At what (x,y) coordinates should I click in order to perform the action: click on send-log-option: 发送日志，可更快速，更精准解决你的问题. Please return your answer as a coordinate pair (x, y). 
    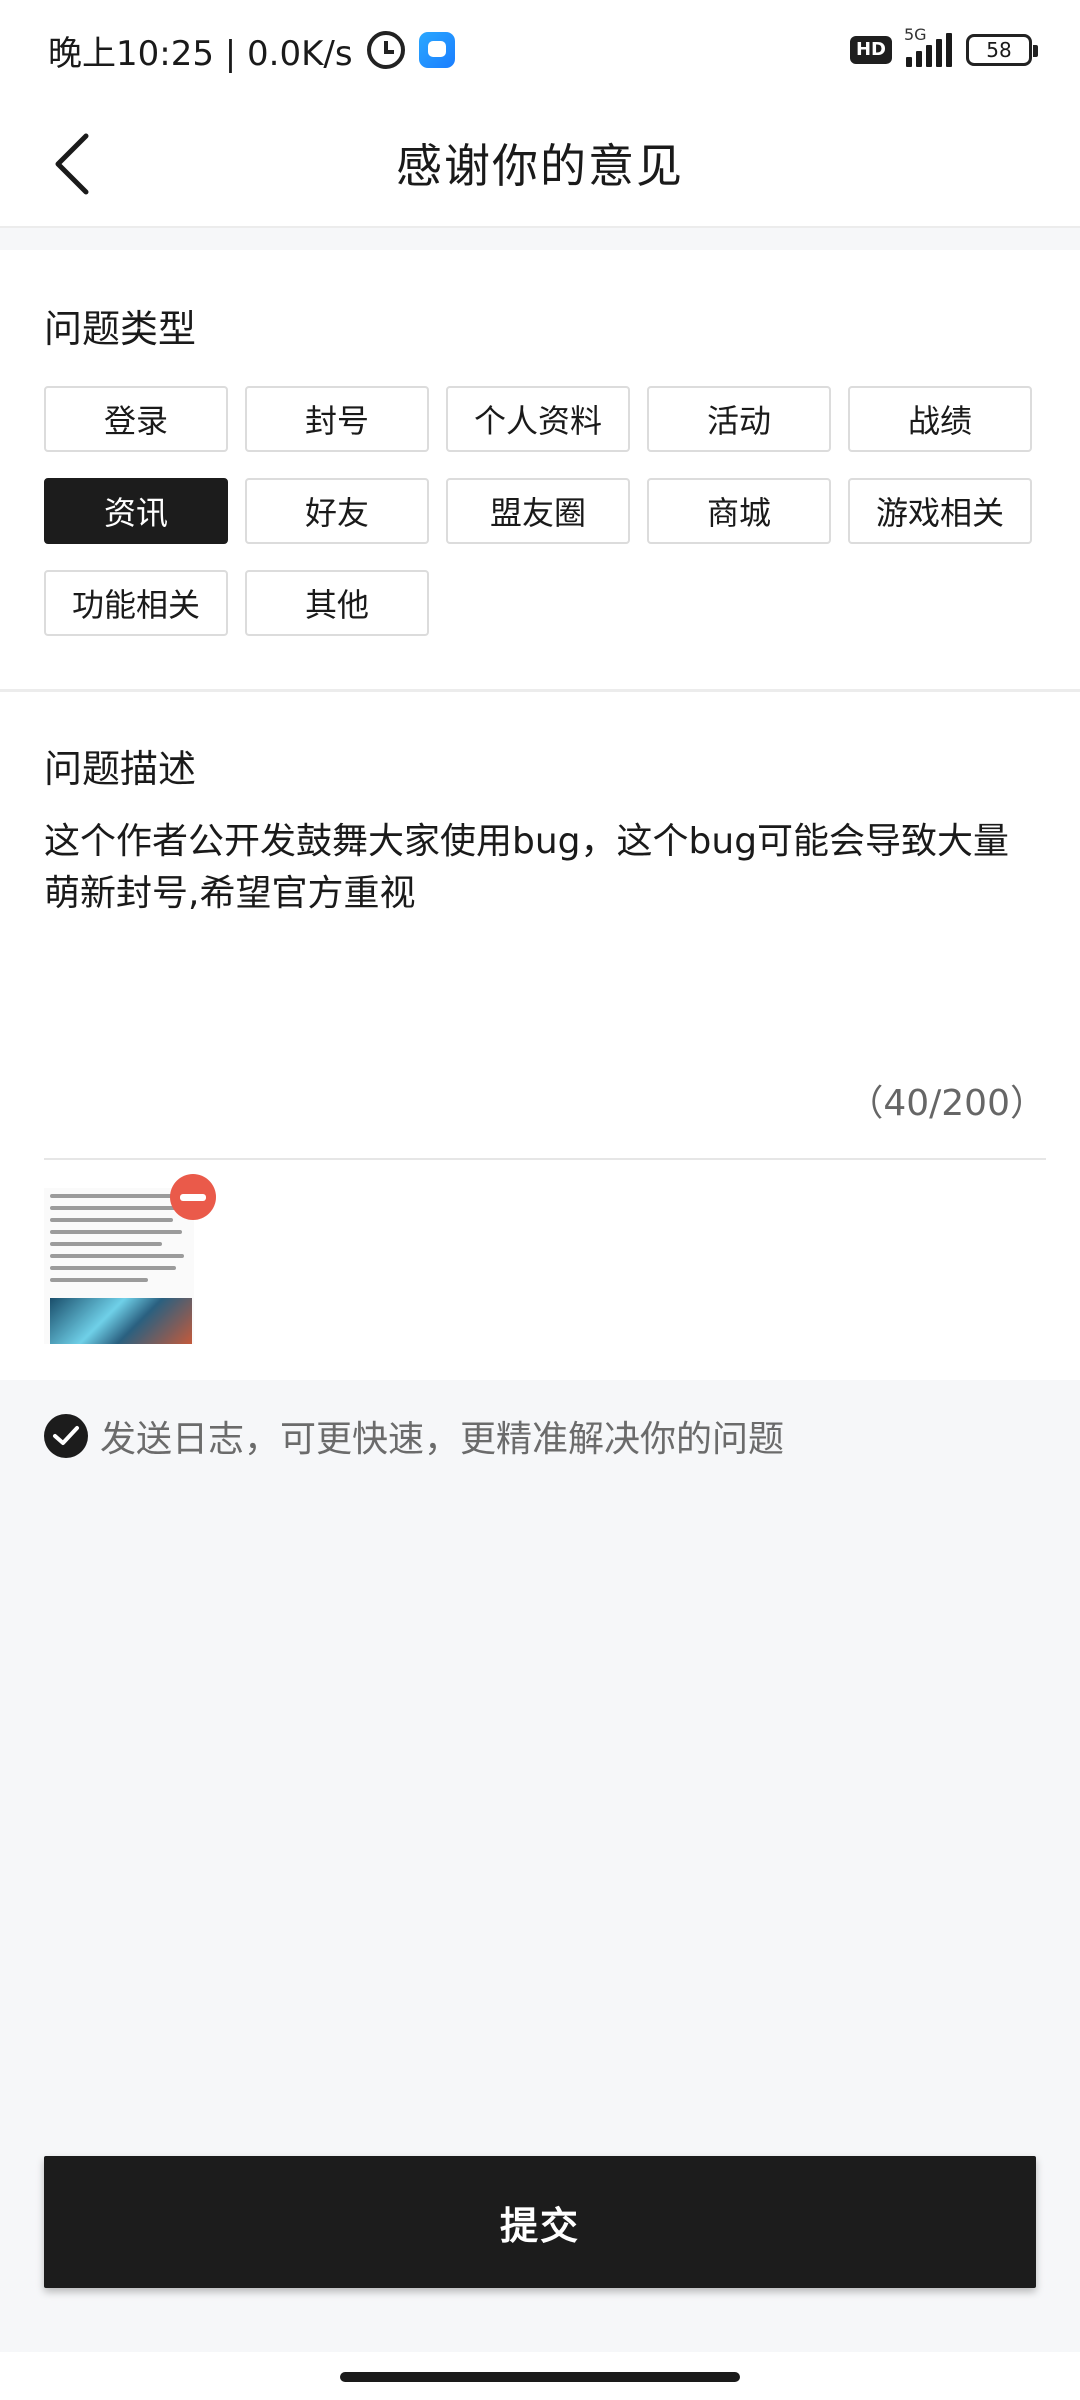
    Looking at the image, I should click on (414, 1436).